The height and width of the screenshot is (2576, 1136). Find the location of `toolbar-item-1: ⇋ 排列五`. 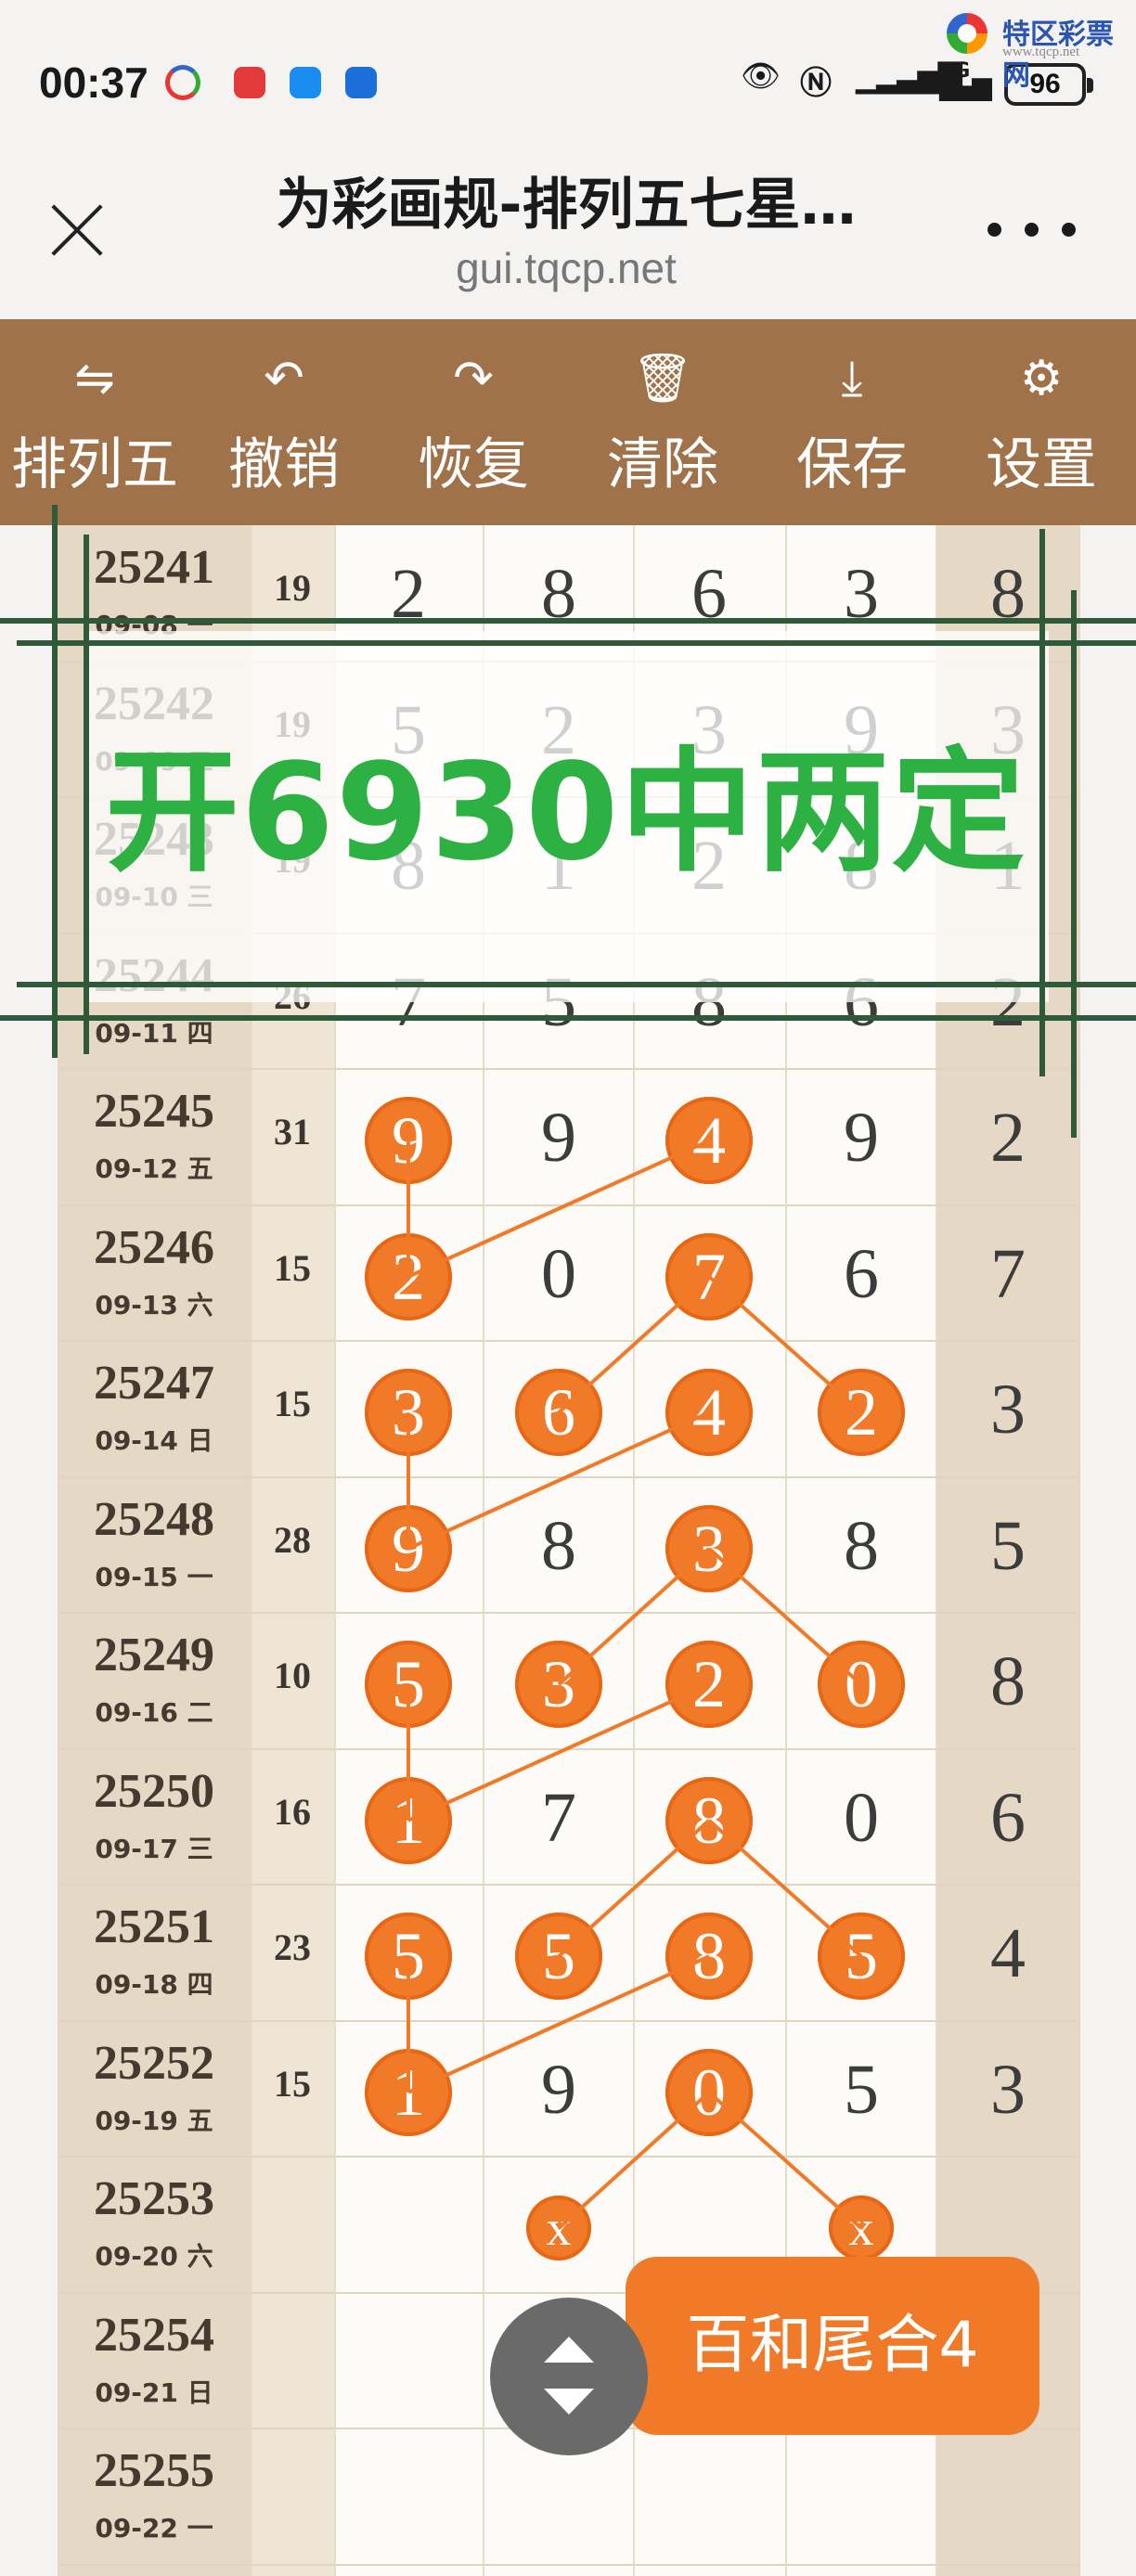

toolbar-item-1: ⇋ 排列五 is located at coordinates (94, 422).